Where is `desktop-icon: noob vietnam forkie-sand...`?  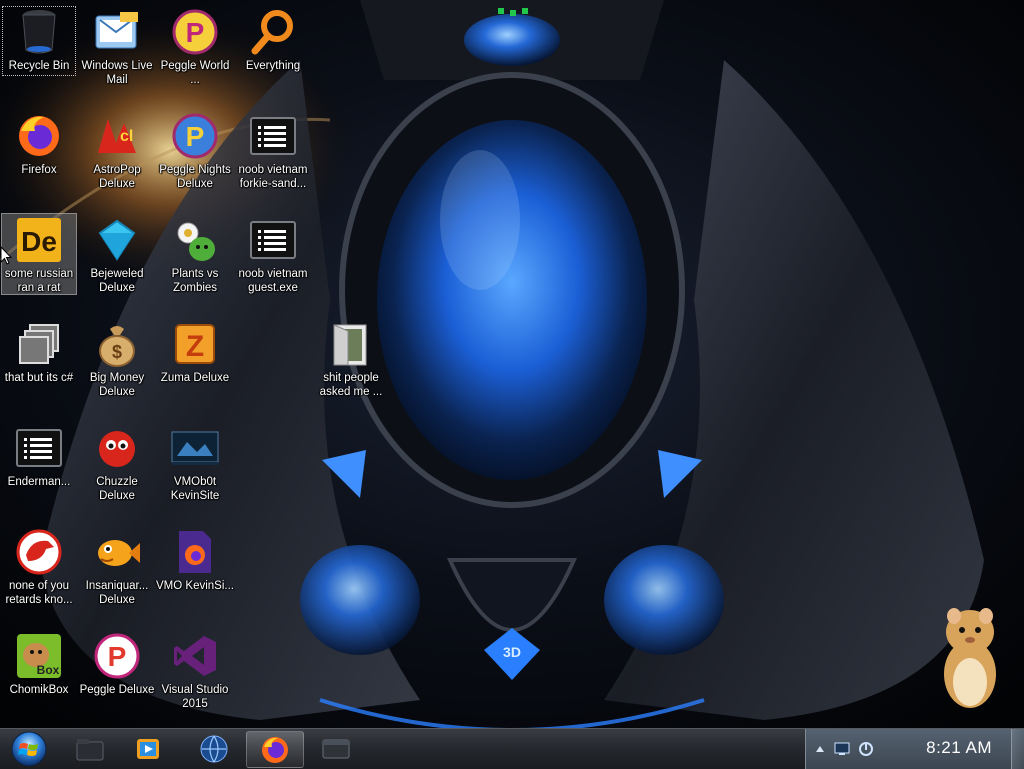 desktop-icon: noob vietnam forkie-sand... is located at coordinates (273, 157).